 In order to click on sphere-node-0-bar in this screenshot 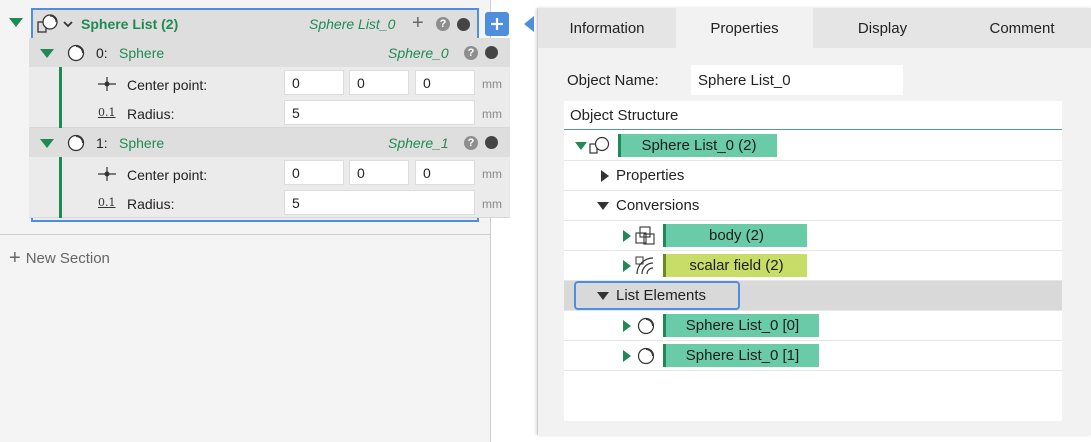, I will do `click(60, 97)`.